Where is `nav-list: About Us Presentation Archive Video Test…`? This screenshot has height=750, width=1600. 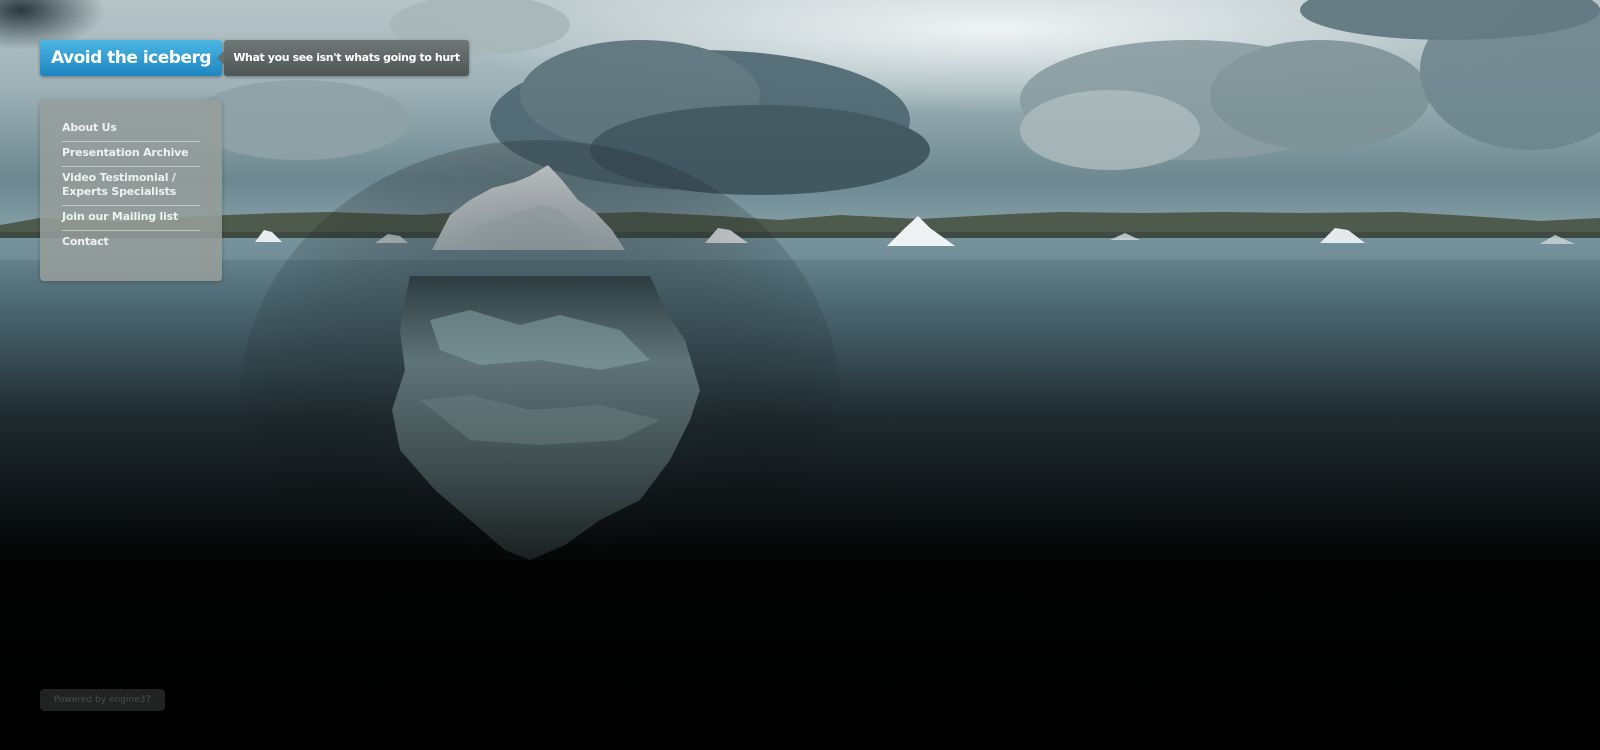
nav-list: About Us Presentation Archive Video Test… is located at coordinates (131, 177).